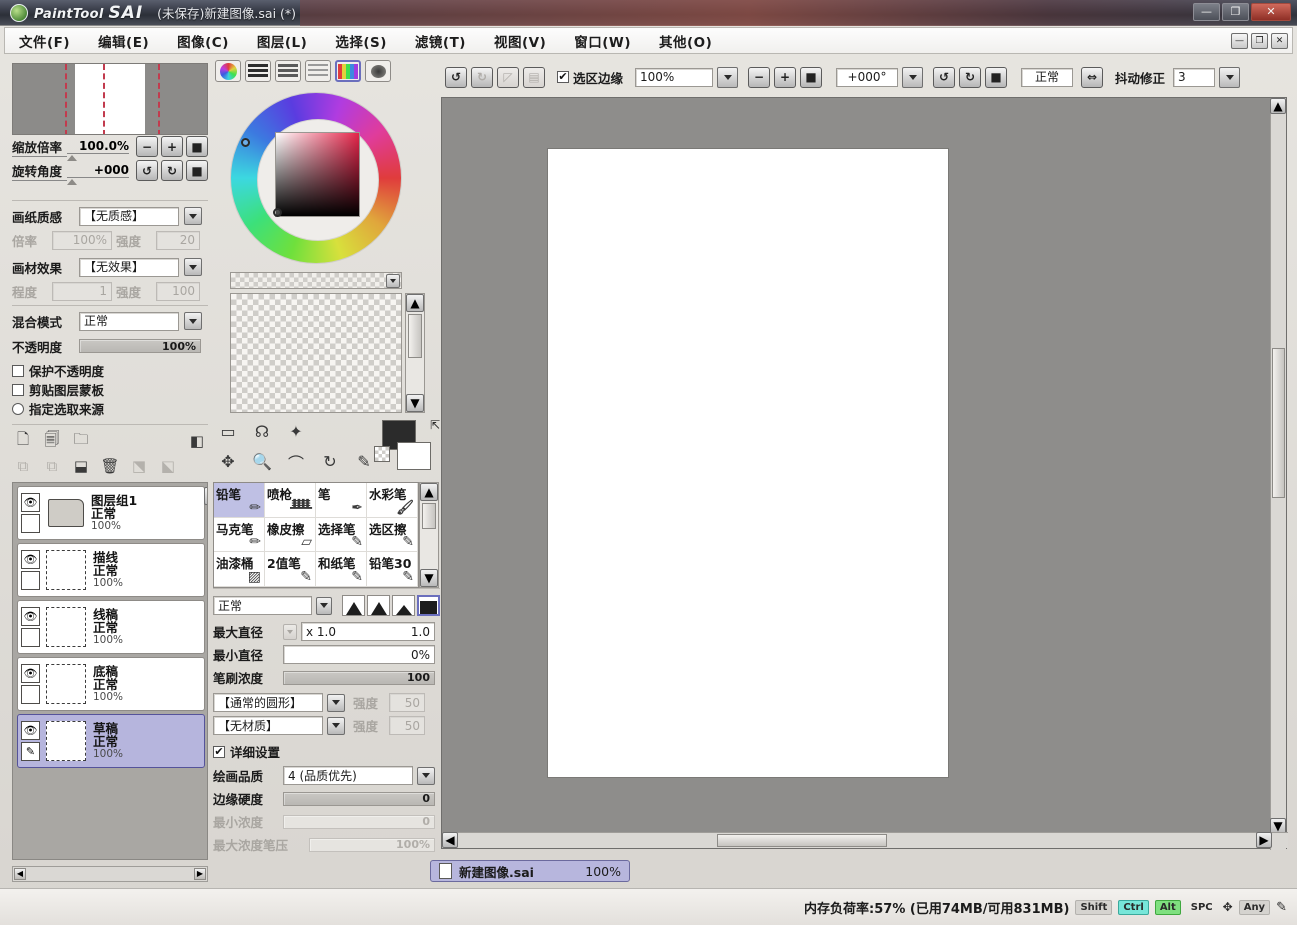 This screenshot has width=1297, height=925. What do you see at coordinates (1235, 12) in the screenshot?
I see `maximize-button: ❐` at bounding box center [1235, 12].